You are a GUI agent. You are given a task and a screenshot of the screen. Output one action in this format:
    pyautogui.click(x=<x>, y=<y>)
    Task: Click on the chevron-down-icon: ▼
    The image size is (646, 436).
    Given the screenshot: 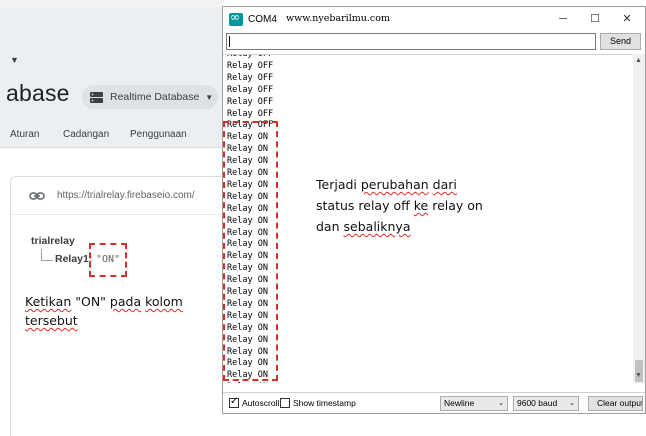 What is the action you would take?
    pyautogui.click(x=209, y=97)
    